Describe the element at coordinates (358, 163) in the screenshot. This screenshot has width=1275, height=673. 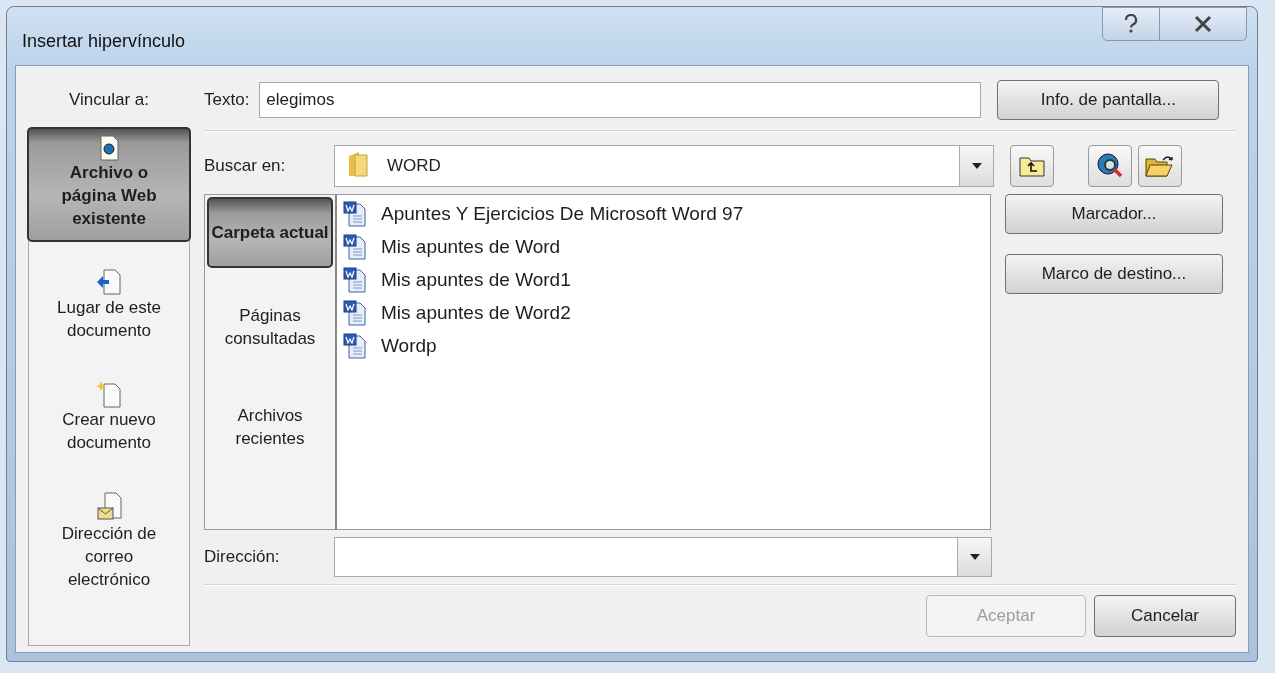
I see `folder-icon` at that location.